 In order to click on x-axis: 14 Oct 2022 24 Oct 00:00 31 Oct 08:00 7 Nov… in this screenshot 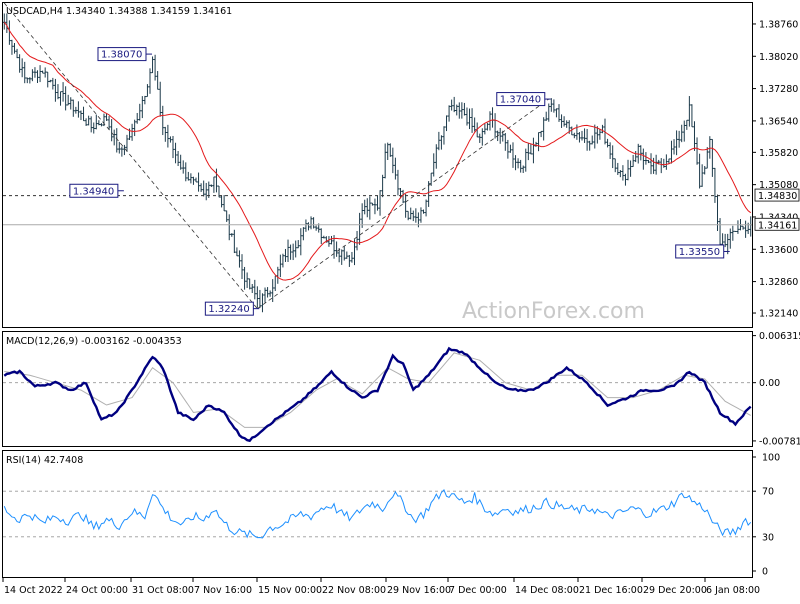, I will do `click(381, 586)`.